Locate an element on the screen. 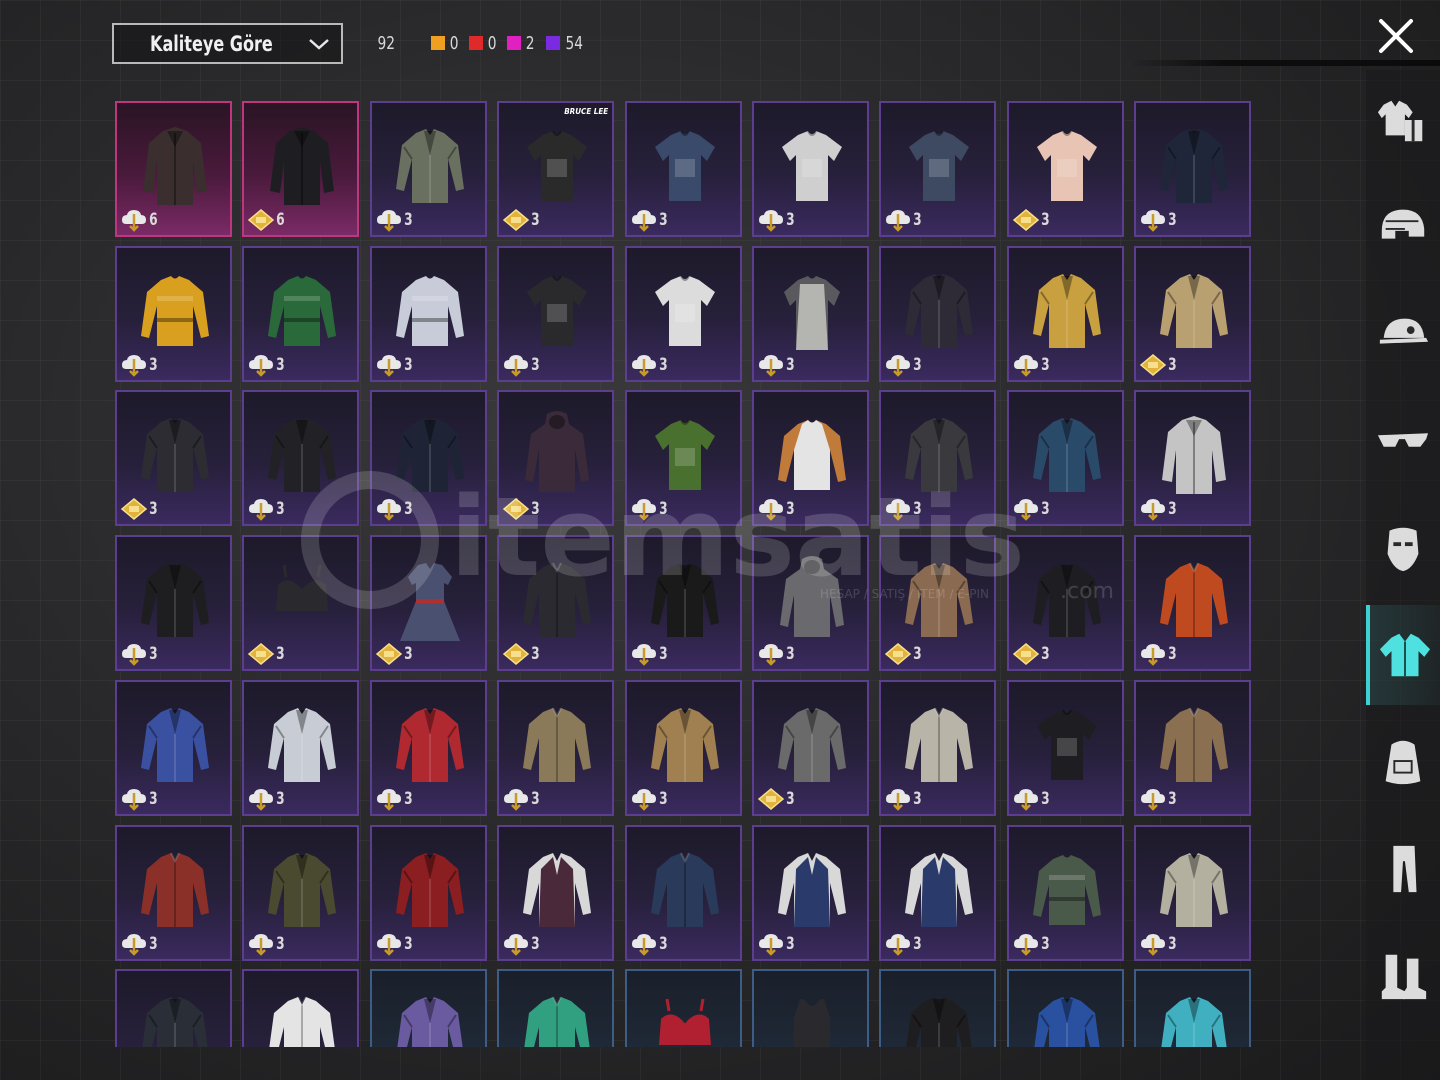 The height and width of the screenshot is (1080, 1440). tier-count-pink: 2 is located at coordinates (521, 43).